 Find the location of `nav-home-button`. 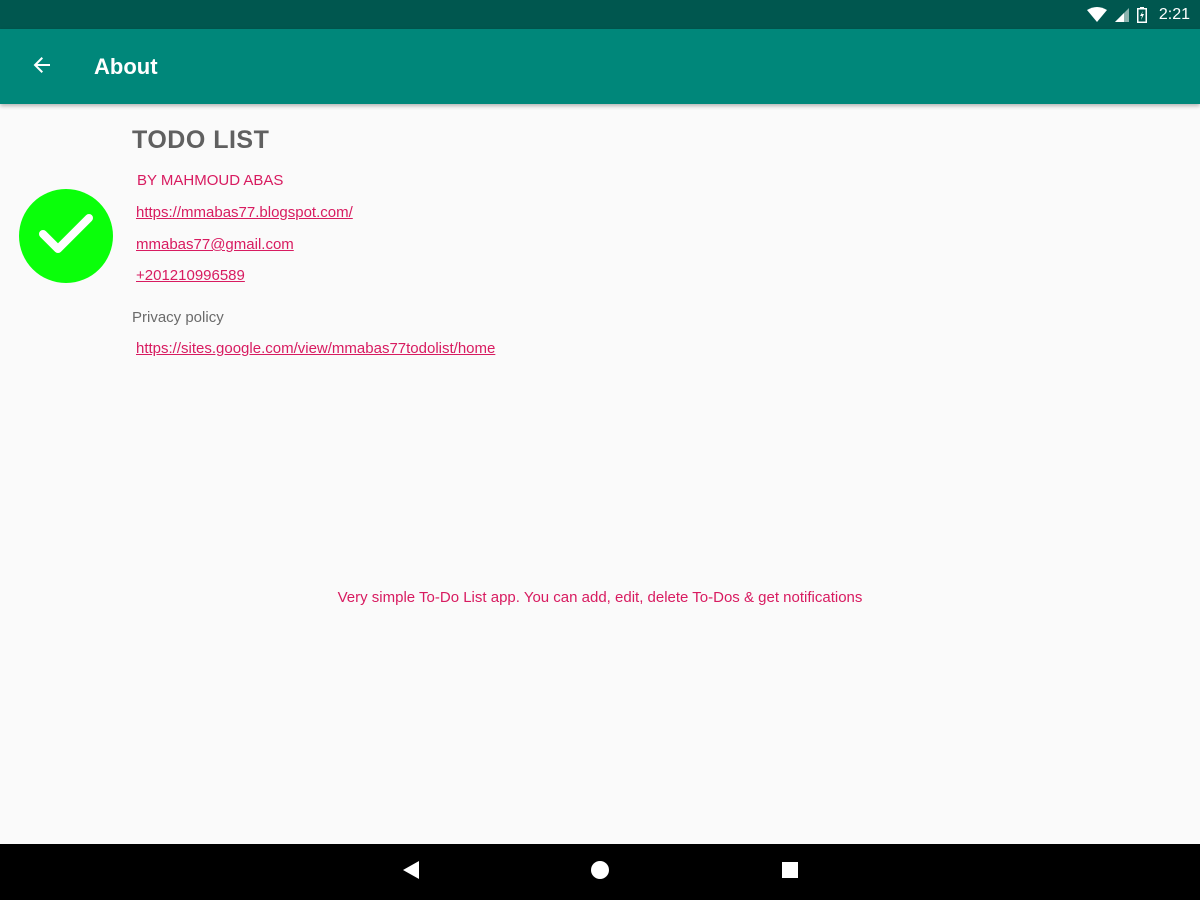

nav-home-button is located at coordinates (600, 872).